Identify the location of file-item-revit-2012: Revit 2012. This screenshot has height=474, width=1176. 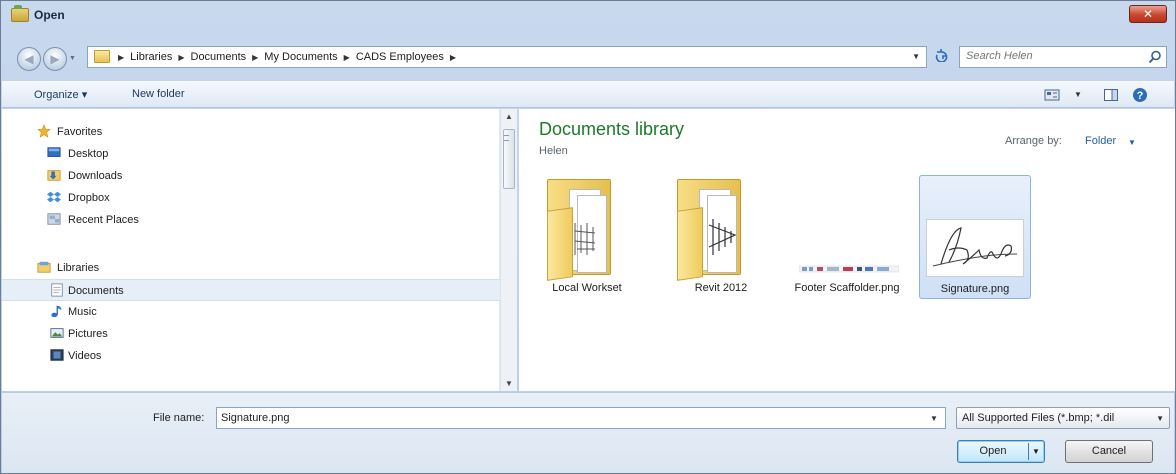
(721, 237).